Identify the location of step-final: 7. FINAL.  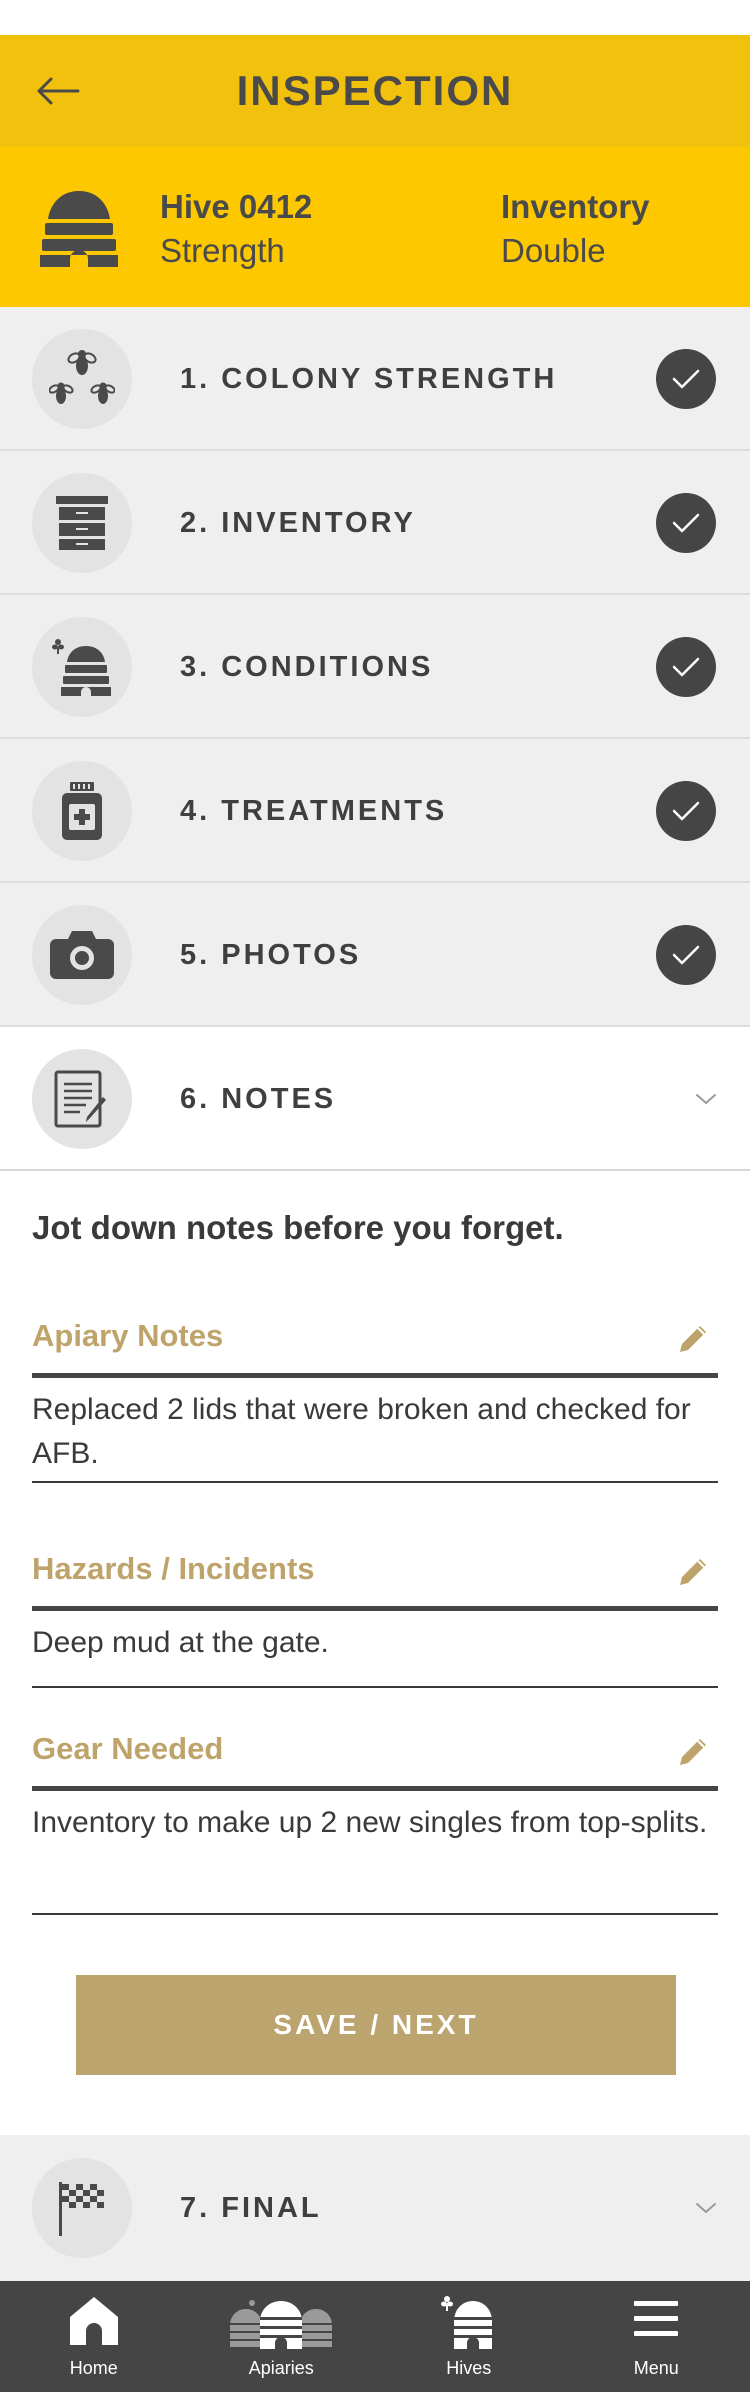
(375, 2208).